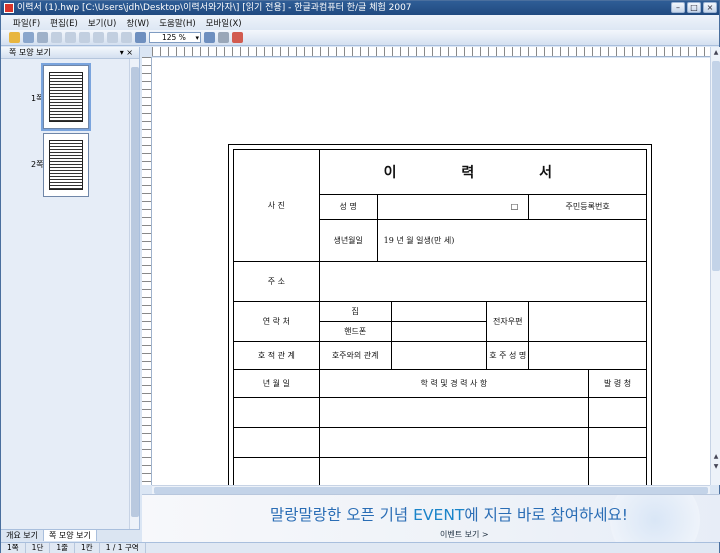  What do you see at coordinates (137, 23) in the screenshot?
I see `menu-window: 창(W)` at bounding box center [137, 23].